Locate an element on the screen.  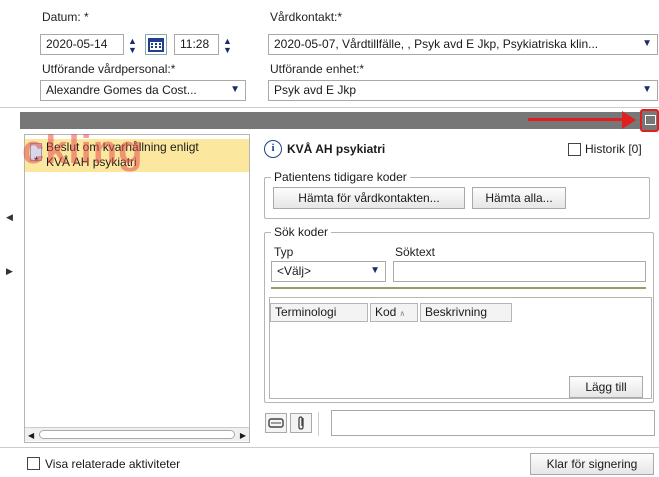
attachment-button is located at coordinates (301, 423).